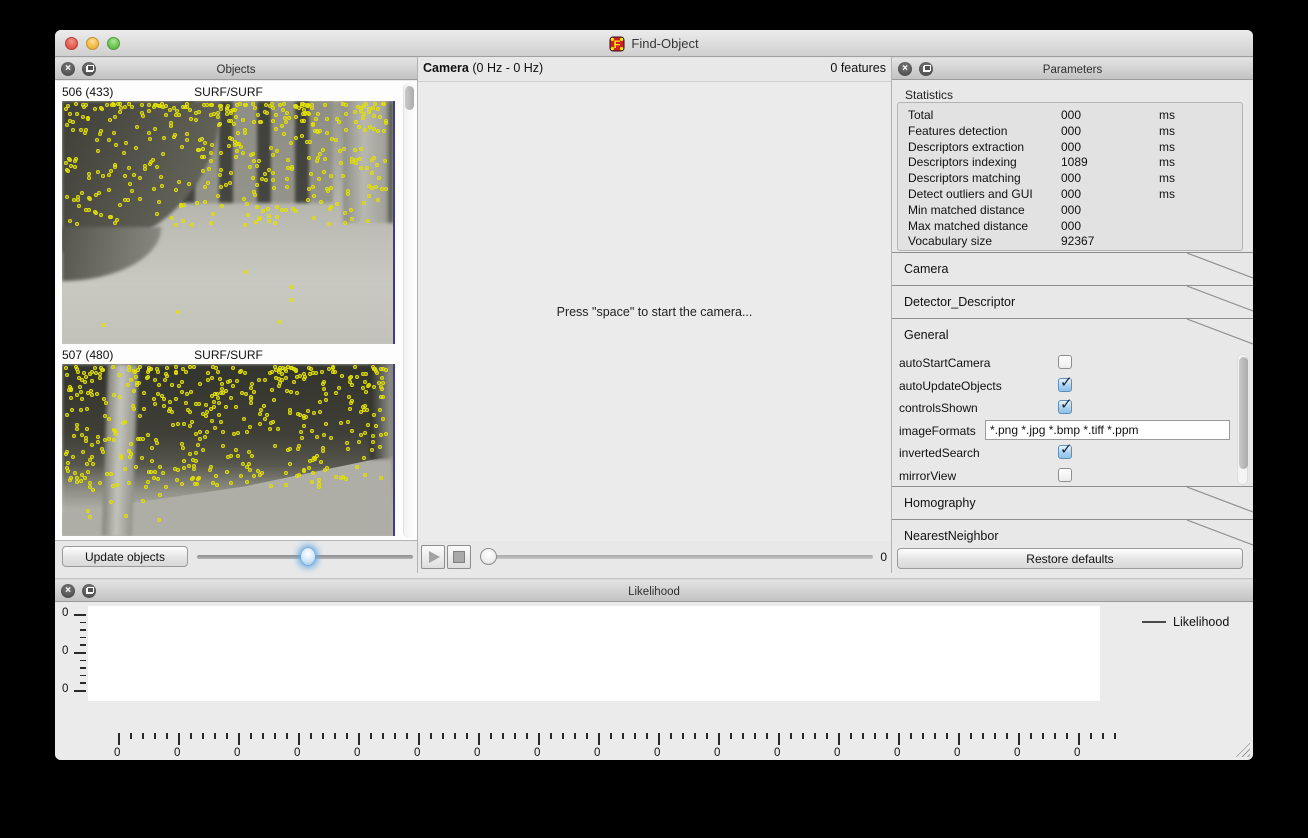  I want to click on controlsShown-checkbox: ✓, so click(1065, 405).